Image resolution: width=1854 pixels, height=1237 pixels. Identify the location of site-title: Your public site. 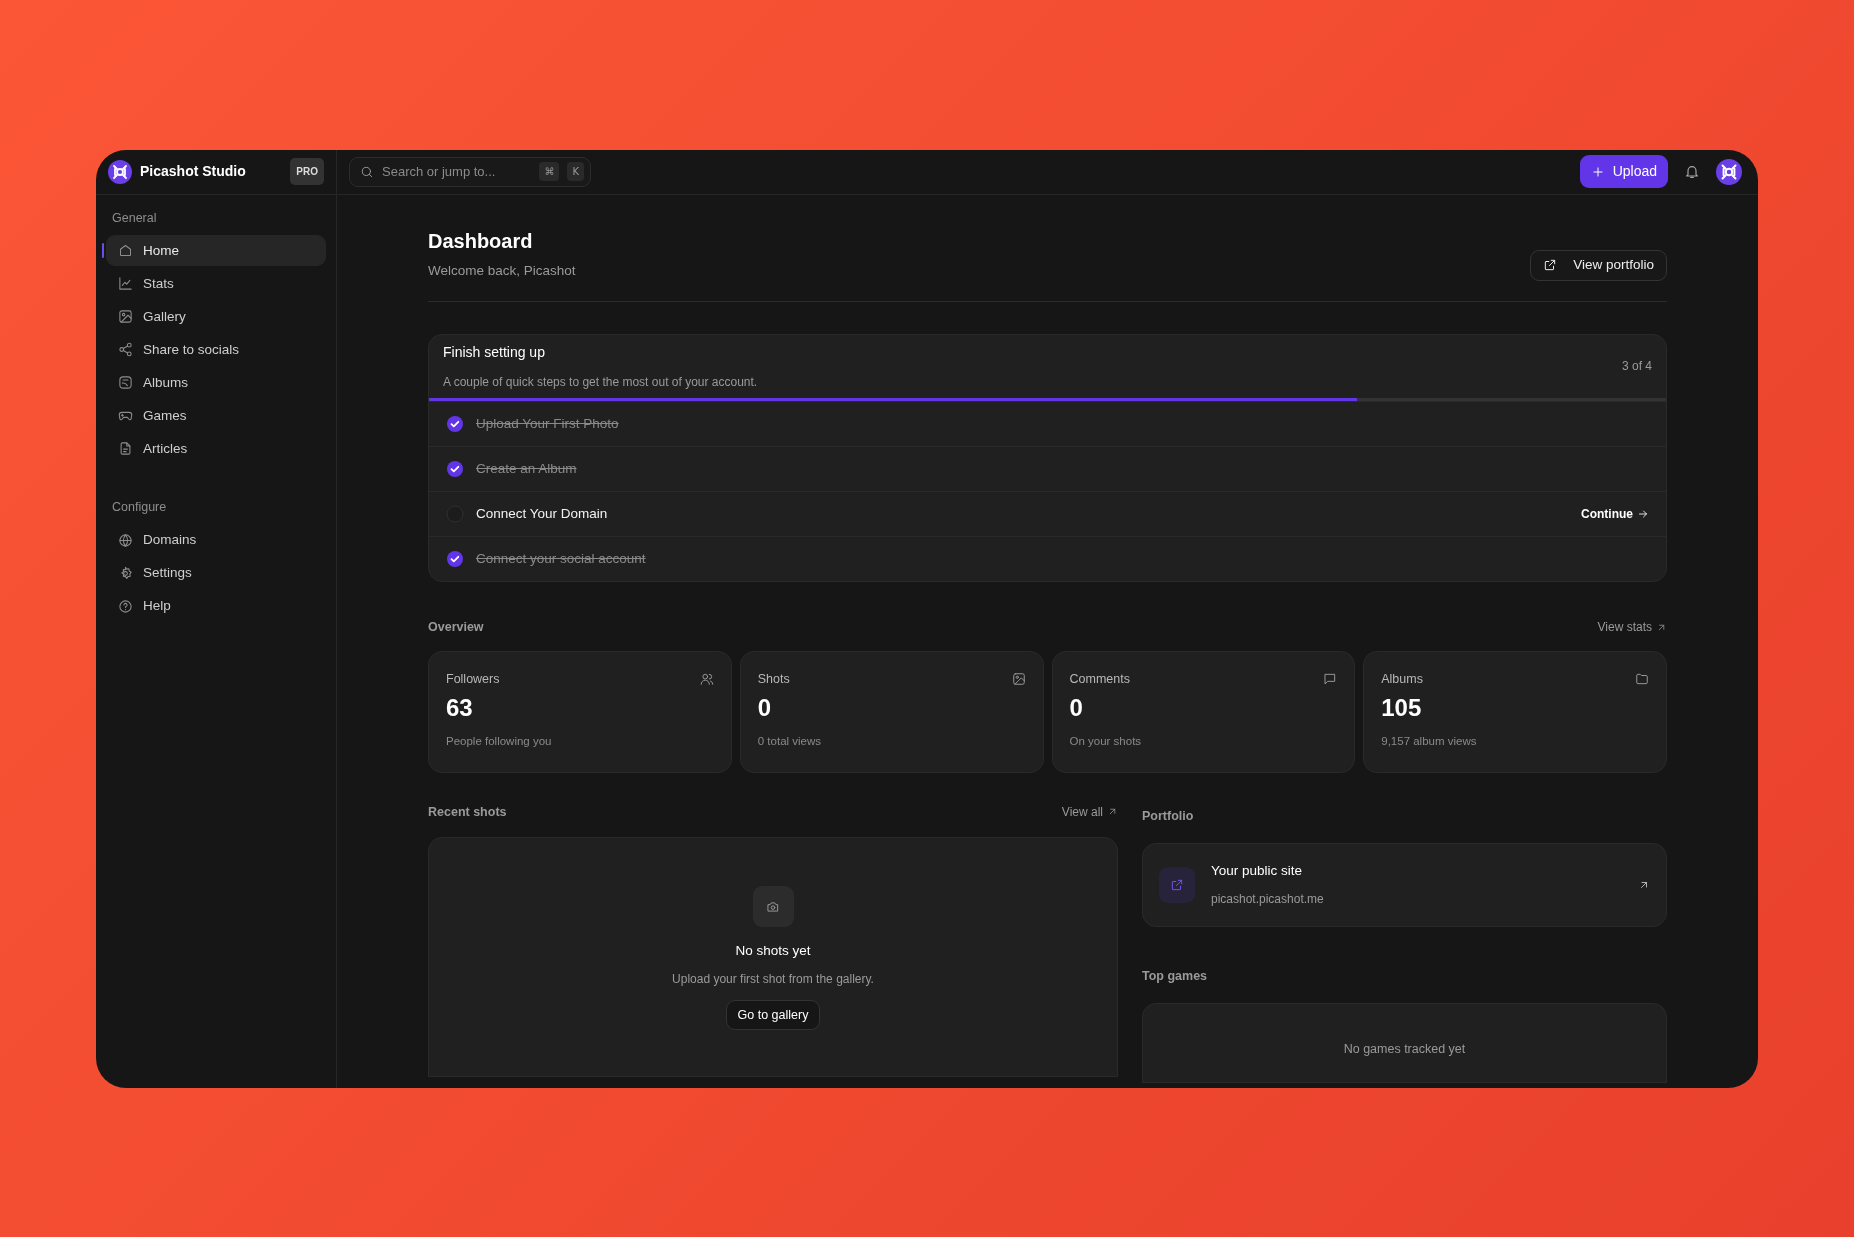
(1257, 871).